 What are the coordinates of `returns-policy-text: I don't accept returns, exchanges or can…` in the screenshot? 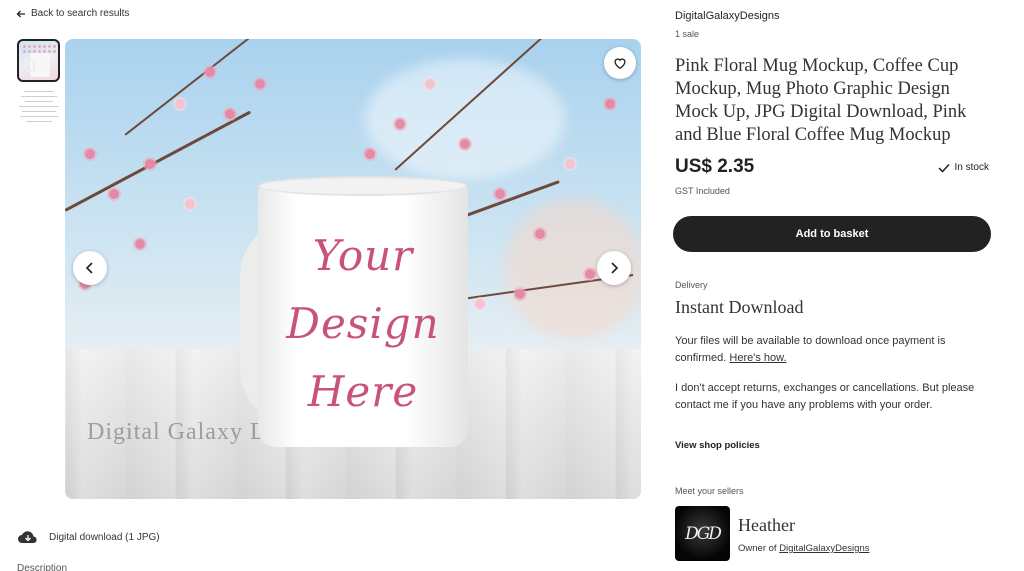 It's located at (825, 396).